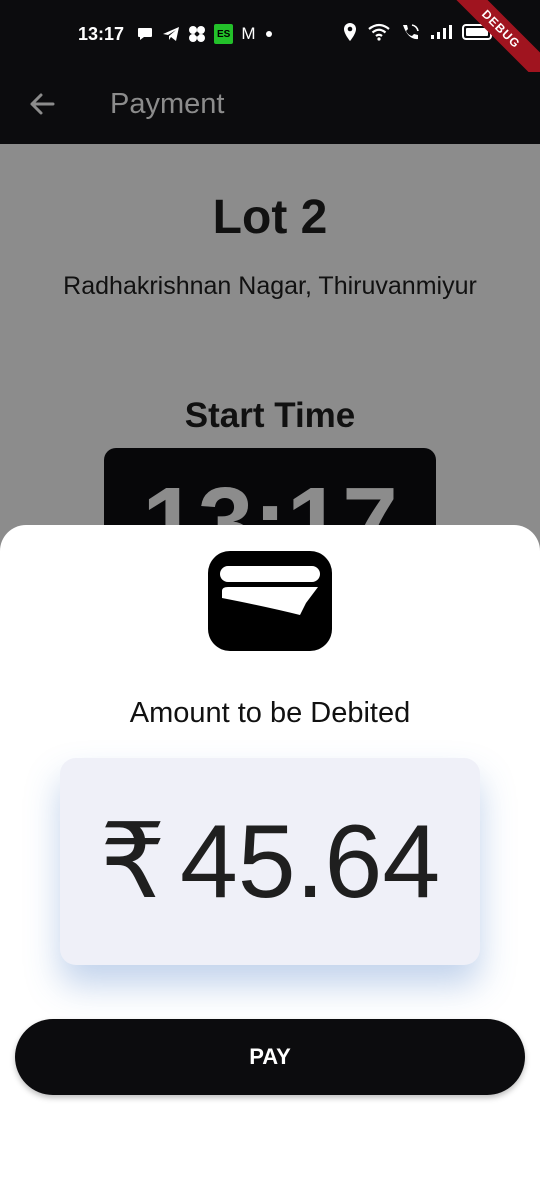  Describe the element at coordinates (101, 34) in the screenshot. I see `status-time: 13:17` at that location.